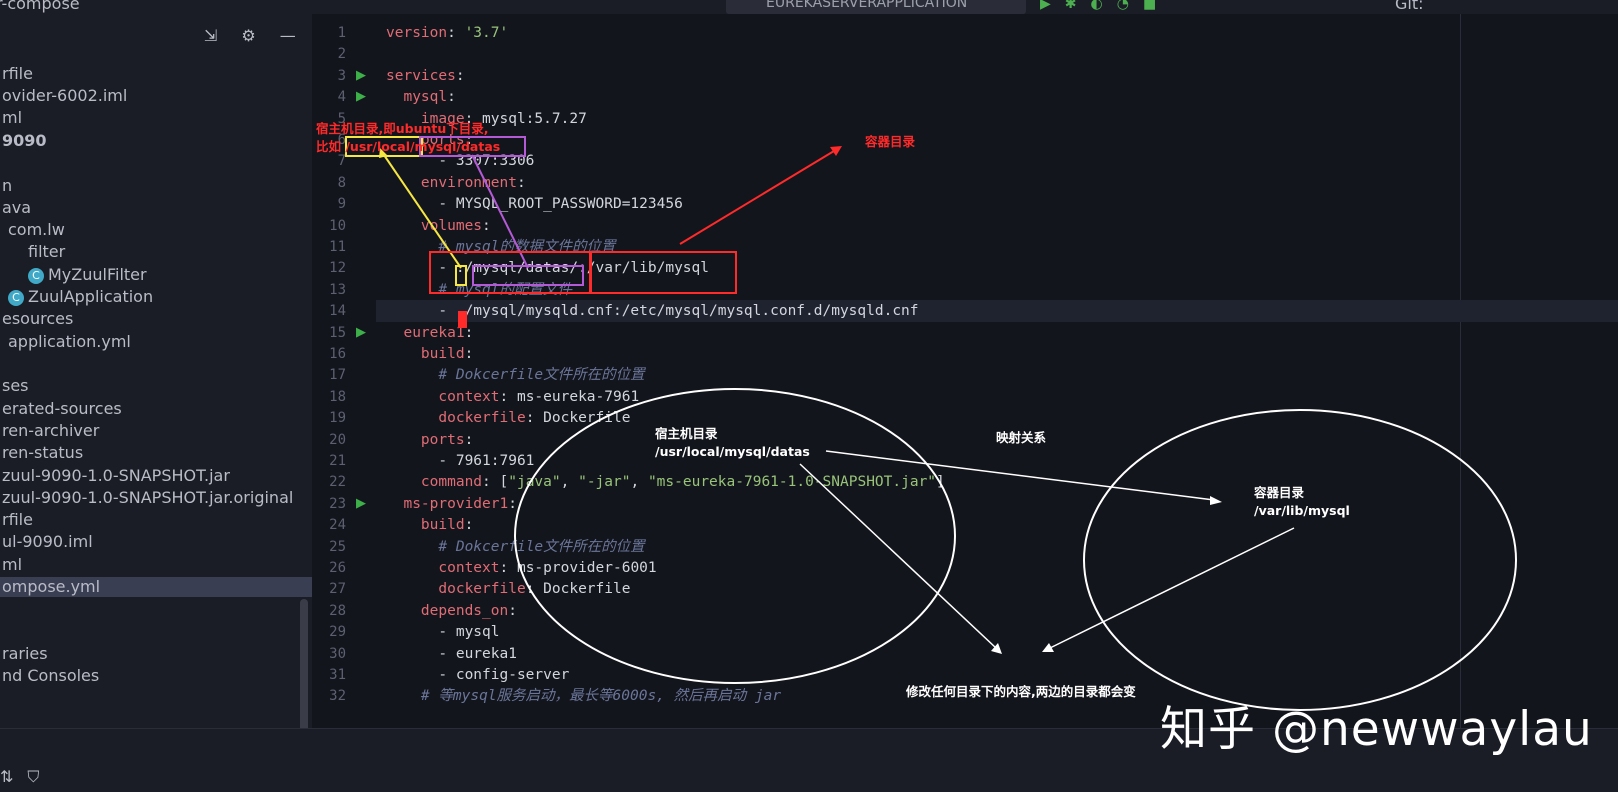  I want to click on container-dir-label-top: 容器目录, so click(890, 141).